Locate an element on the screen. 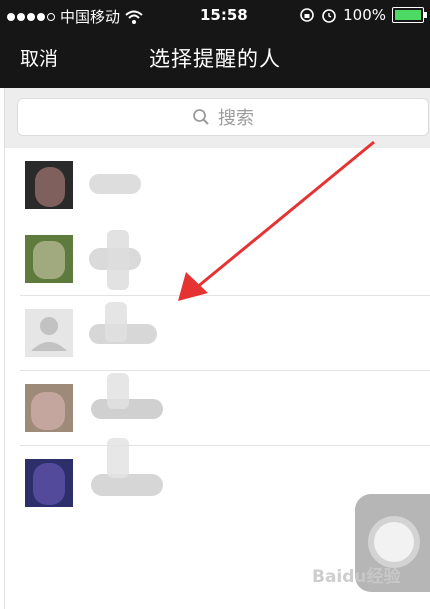  search-icon is located at coordinates (201, 117).